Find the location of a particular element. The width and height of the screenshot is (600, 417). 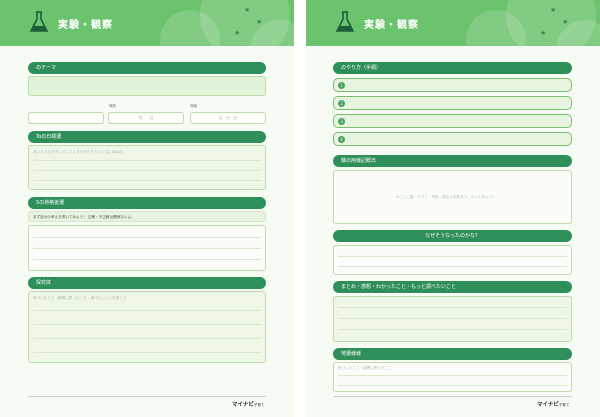

step-number: 2 is located at coordinates (341, 103).